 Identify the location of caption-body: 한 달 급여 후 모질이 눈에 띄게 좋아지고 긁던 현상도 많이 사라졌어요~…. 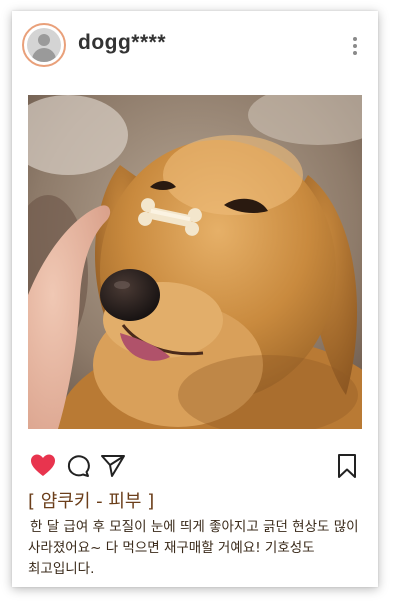
(193, 548).